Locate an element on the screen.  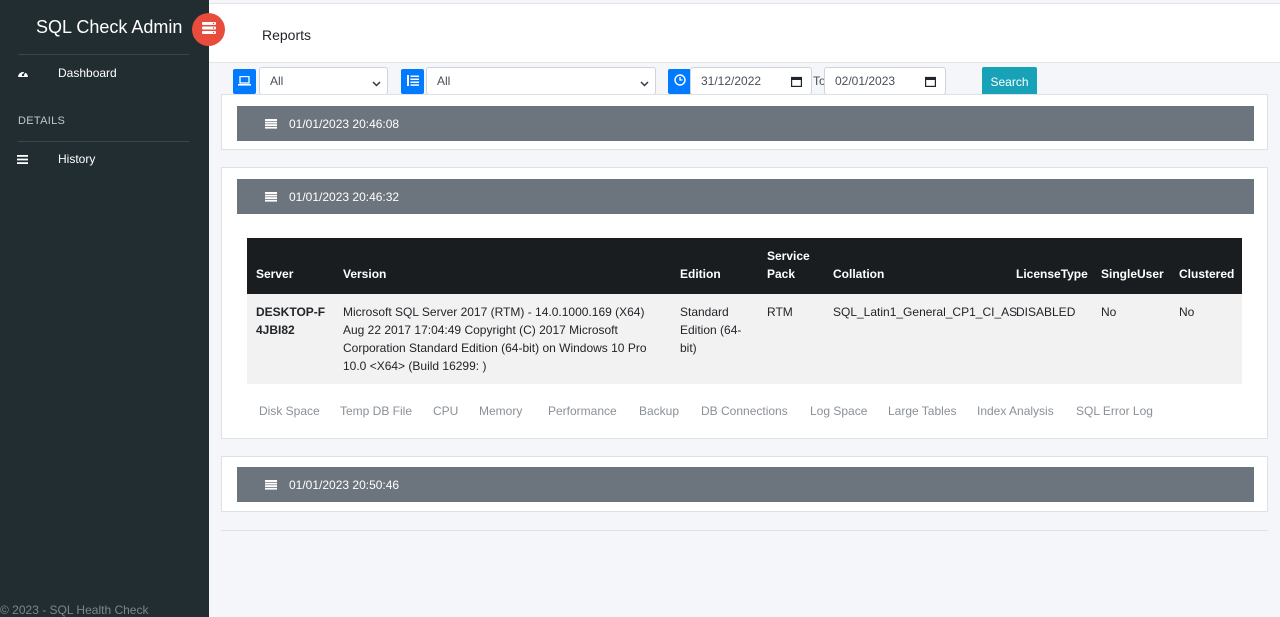
date-to-input: 02/01/2023 is located at coordinates (885, 81).